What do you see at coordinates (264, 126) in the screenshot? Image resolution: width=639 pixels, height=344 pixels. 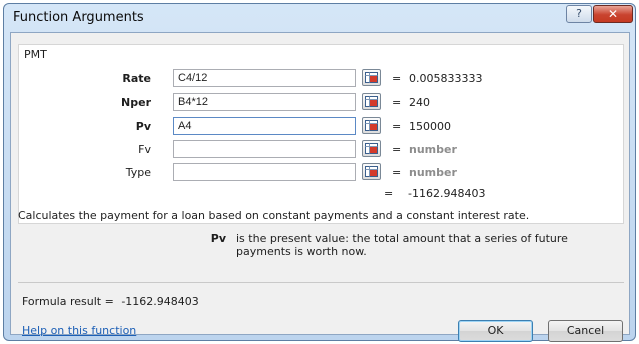 I see `pv-input` at bounding box center [264, 126].